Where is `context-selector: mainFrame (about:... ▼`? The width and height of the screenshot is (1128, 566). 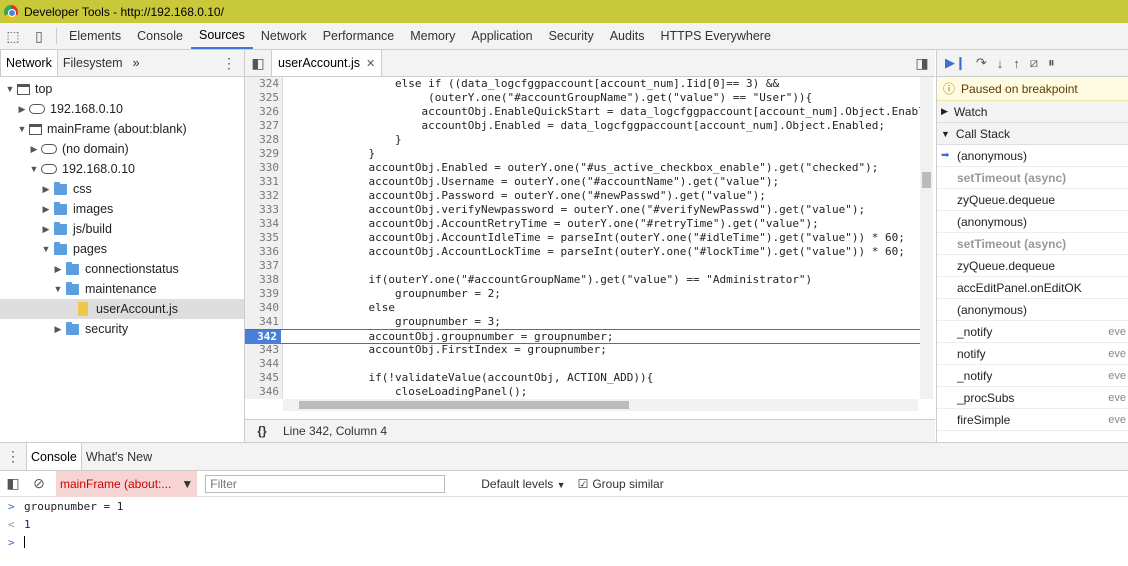
context-selector: mainFrame (about:... ▼ is located at coordinates (127, 483).